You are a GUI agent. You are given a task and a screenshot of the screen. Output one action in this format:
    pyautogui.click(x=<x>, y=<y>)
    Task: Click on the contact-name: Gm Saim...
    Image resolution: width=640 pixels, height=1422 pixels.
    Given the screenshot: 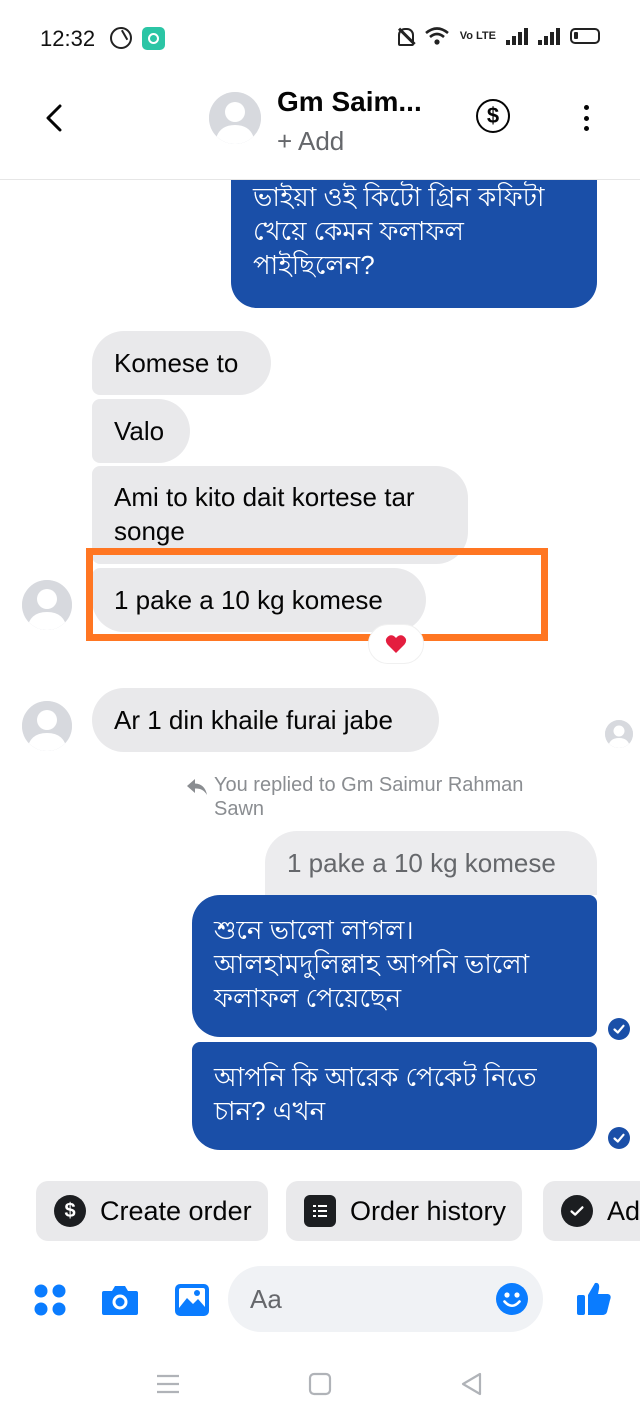 What is the action you would take?
    pyautogui.click(x=349, y=102)
    